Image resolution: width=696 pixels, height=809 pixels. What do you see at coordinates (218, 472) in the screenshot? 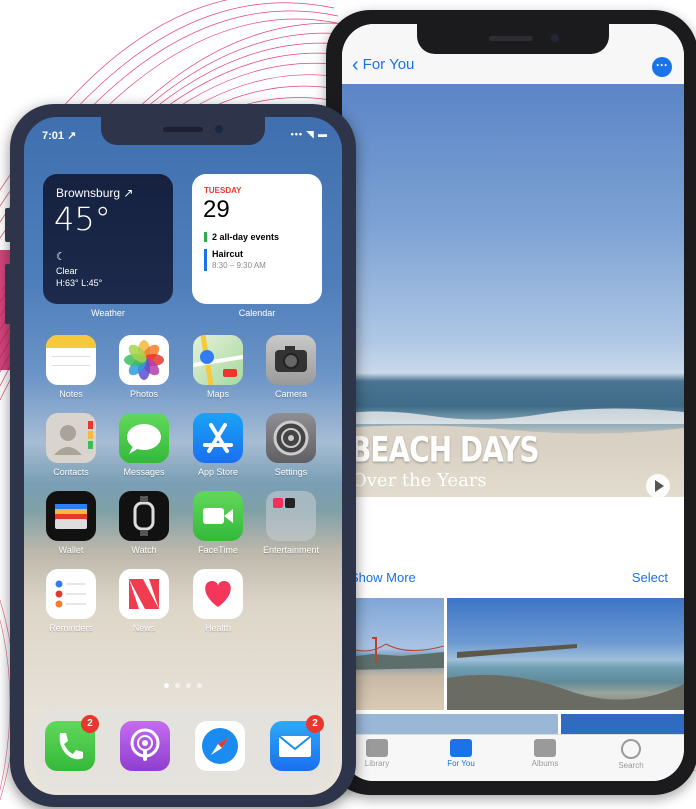
I see `app-label: App Store` at bounding box center [218, 472].